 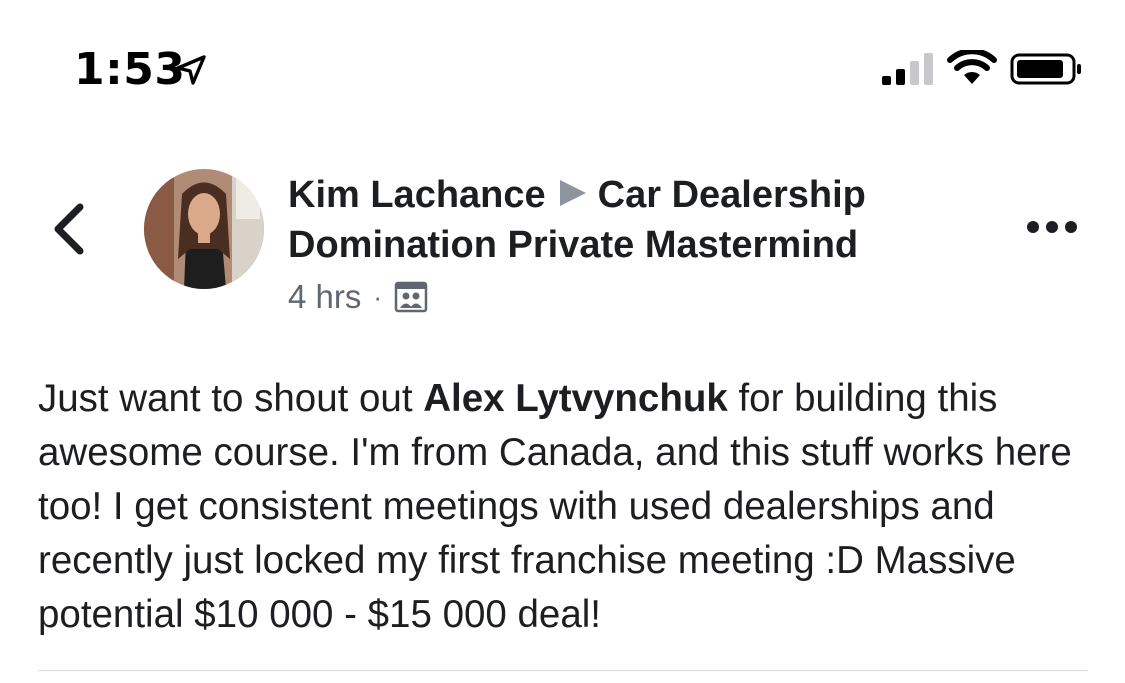 I want to click on group-audience-icon, so click(x=411, y=297).